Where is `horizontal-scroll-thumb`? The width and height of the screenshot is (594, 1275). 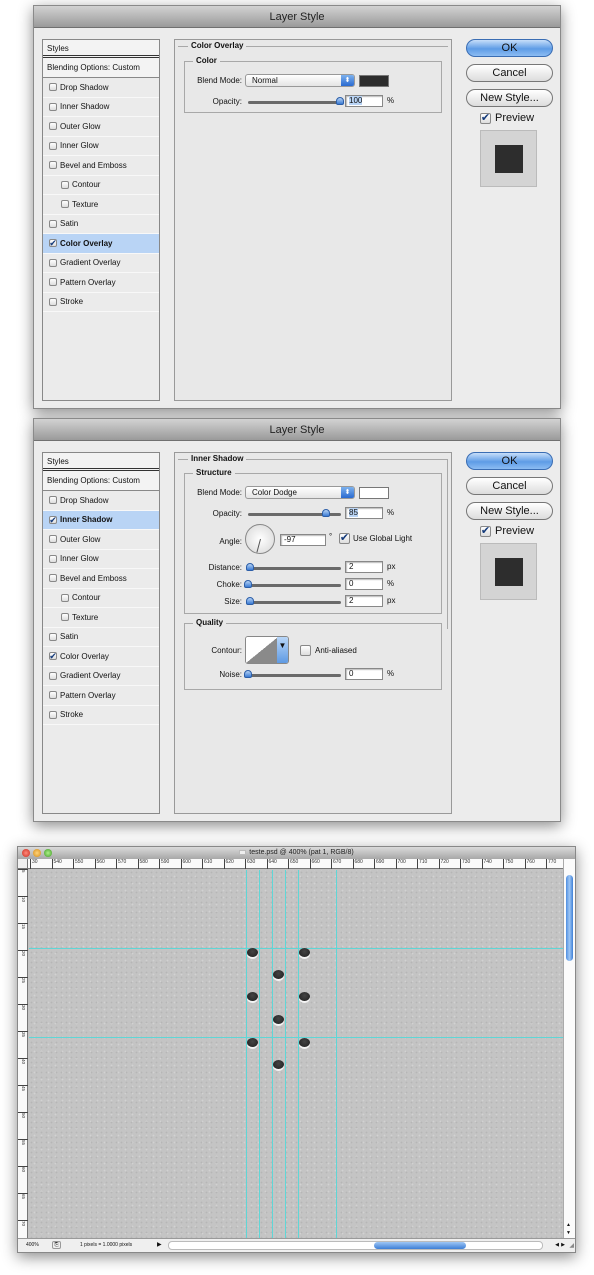
horizontal-scroll-thumb is located at coordinates (420, 1245).